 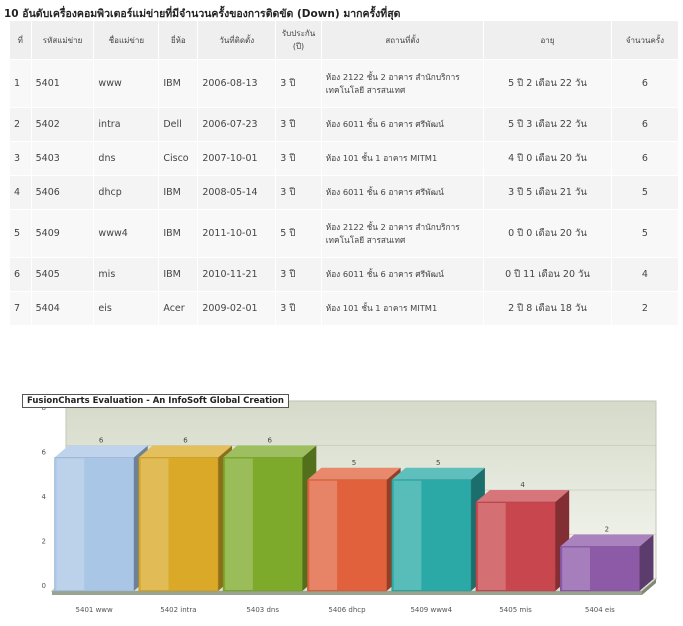 What do you see at coordinates (62, 40) in the screenshot?
I see `column-header: รหัสแม่ข่าย` at bounding box center [62, 40].